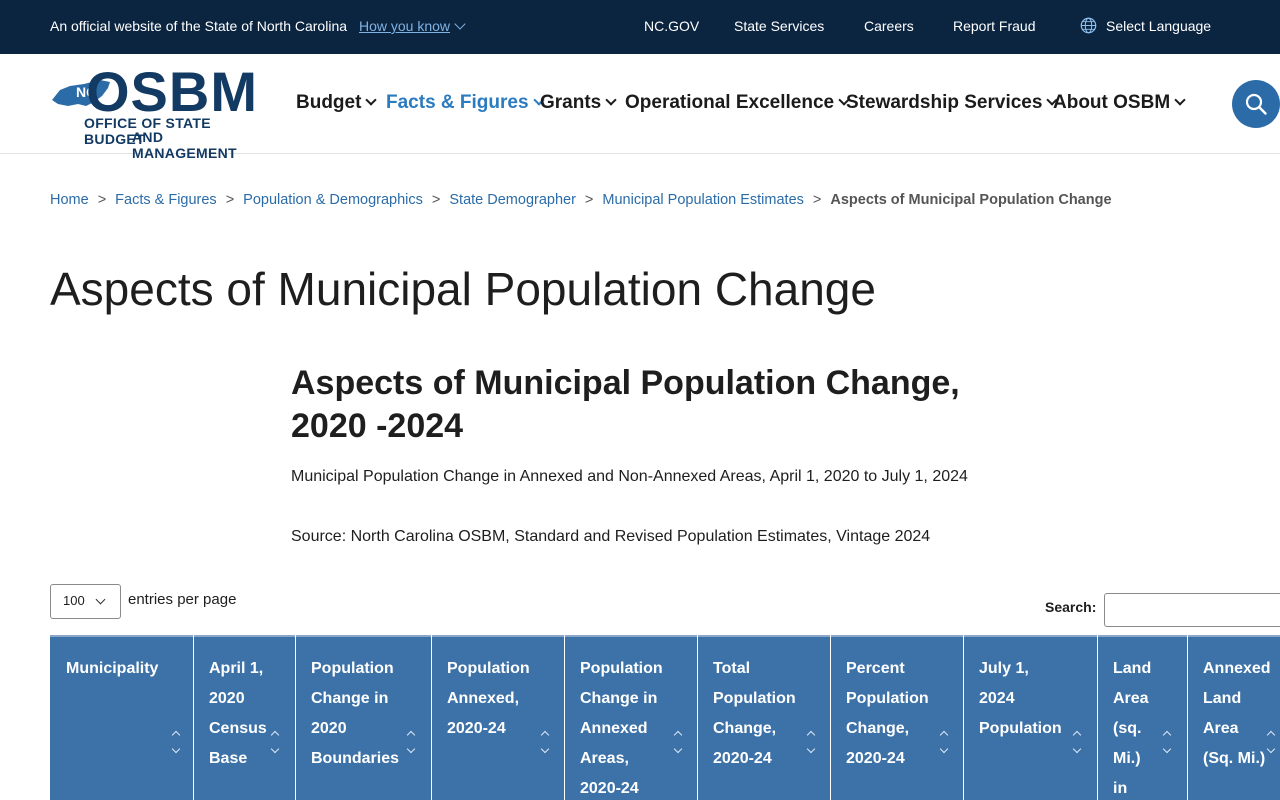  I want to click on site-search-button, so click(1256, 104).